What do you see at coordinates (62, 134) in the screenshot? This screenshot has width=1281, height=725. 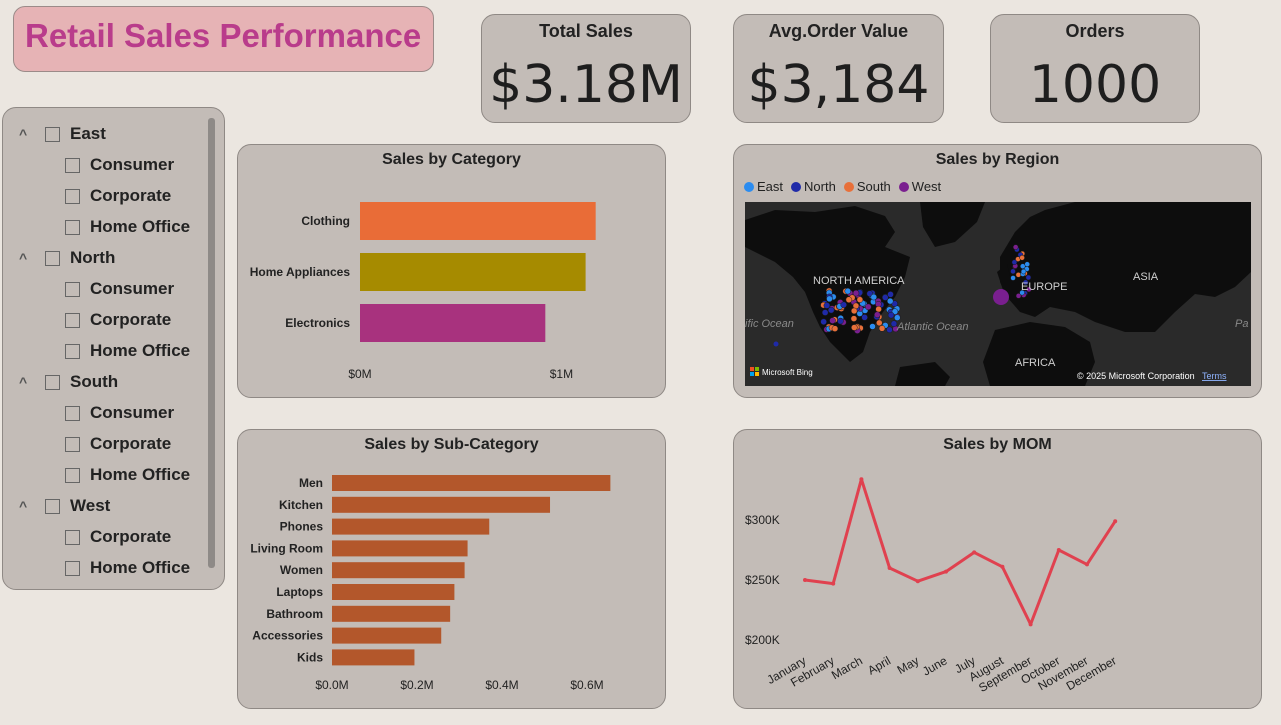 I see `slicer-region-east: ^ East` at bounding box center [62, 134].